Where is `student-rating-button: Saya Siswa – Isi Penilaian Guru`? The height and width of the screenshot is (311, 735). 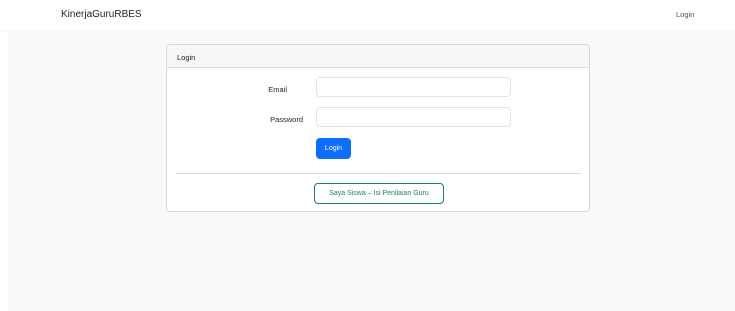
student-rating-button: Saya Siswa – Isi Penilaian Guru is located at coordinates (379, 193).